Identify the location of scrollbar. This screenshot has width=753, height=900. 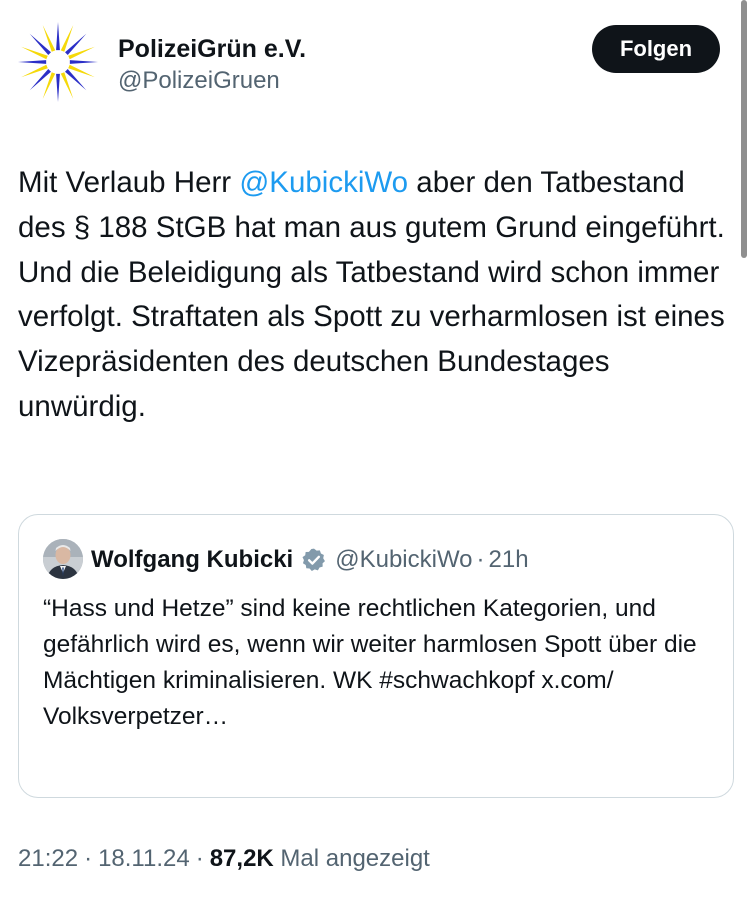
(744, 129).